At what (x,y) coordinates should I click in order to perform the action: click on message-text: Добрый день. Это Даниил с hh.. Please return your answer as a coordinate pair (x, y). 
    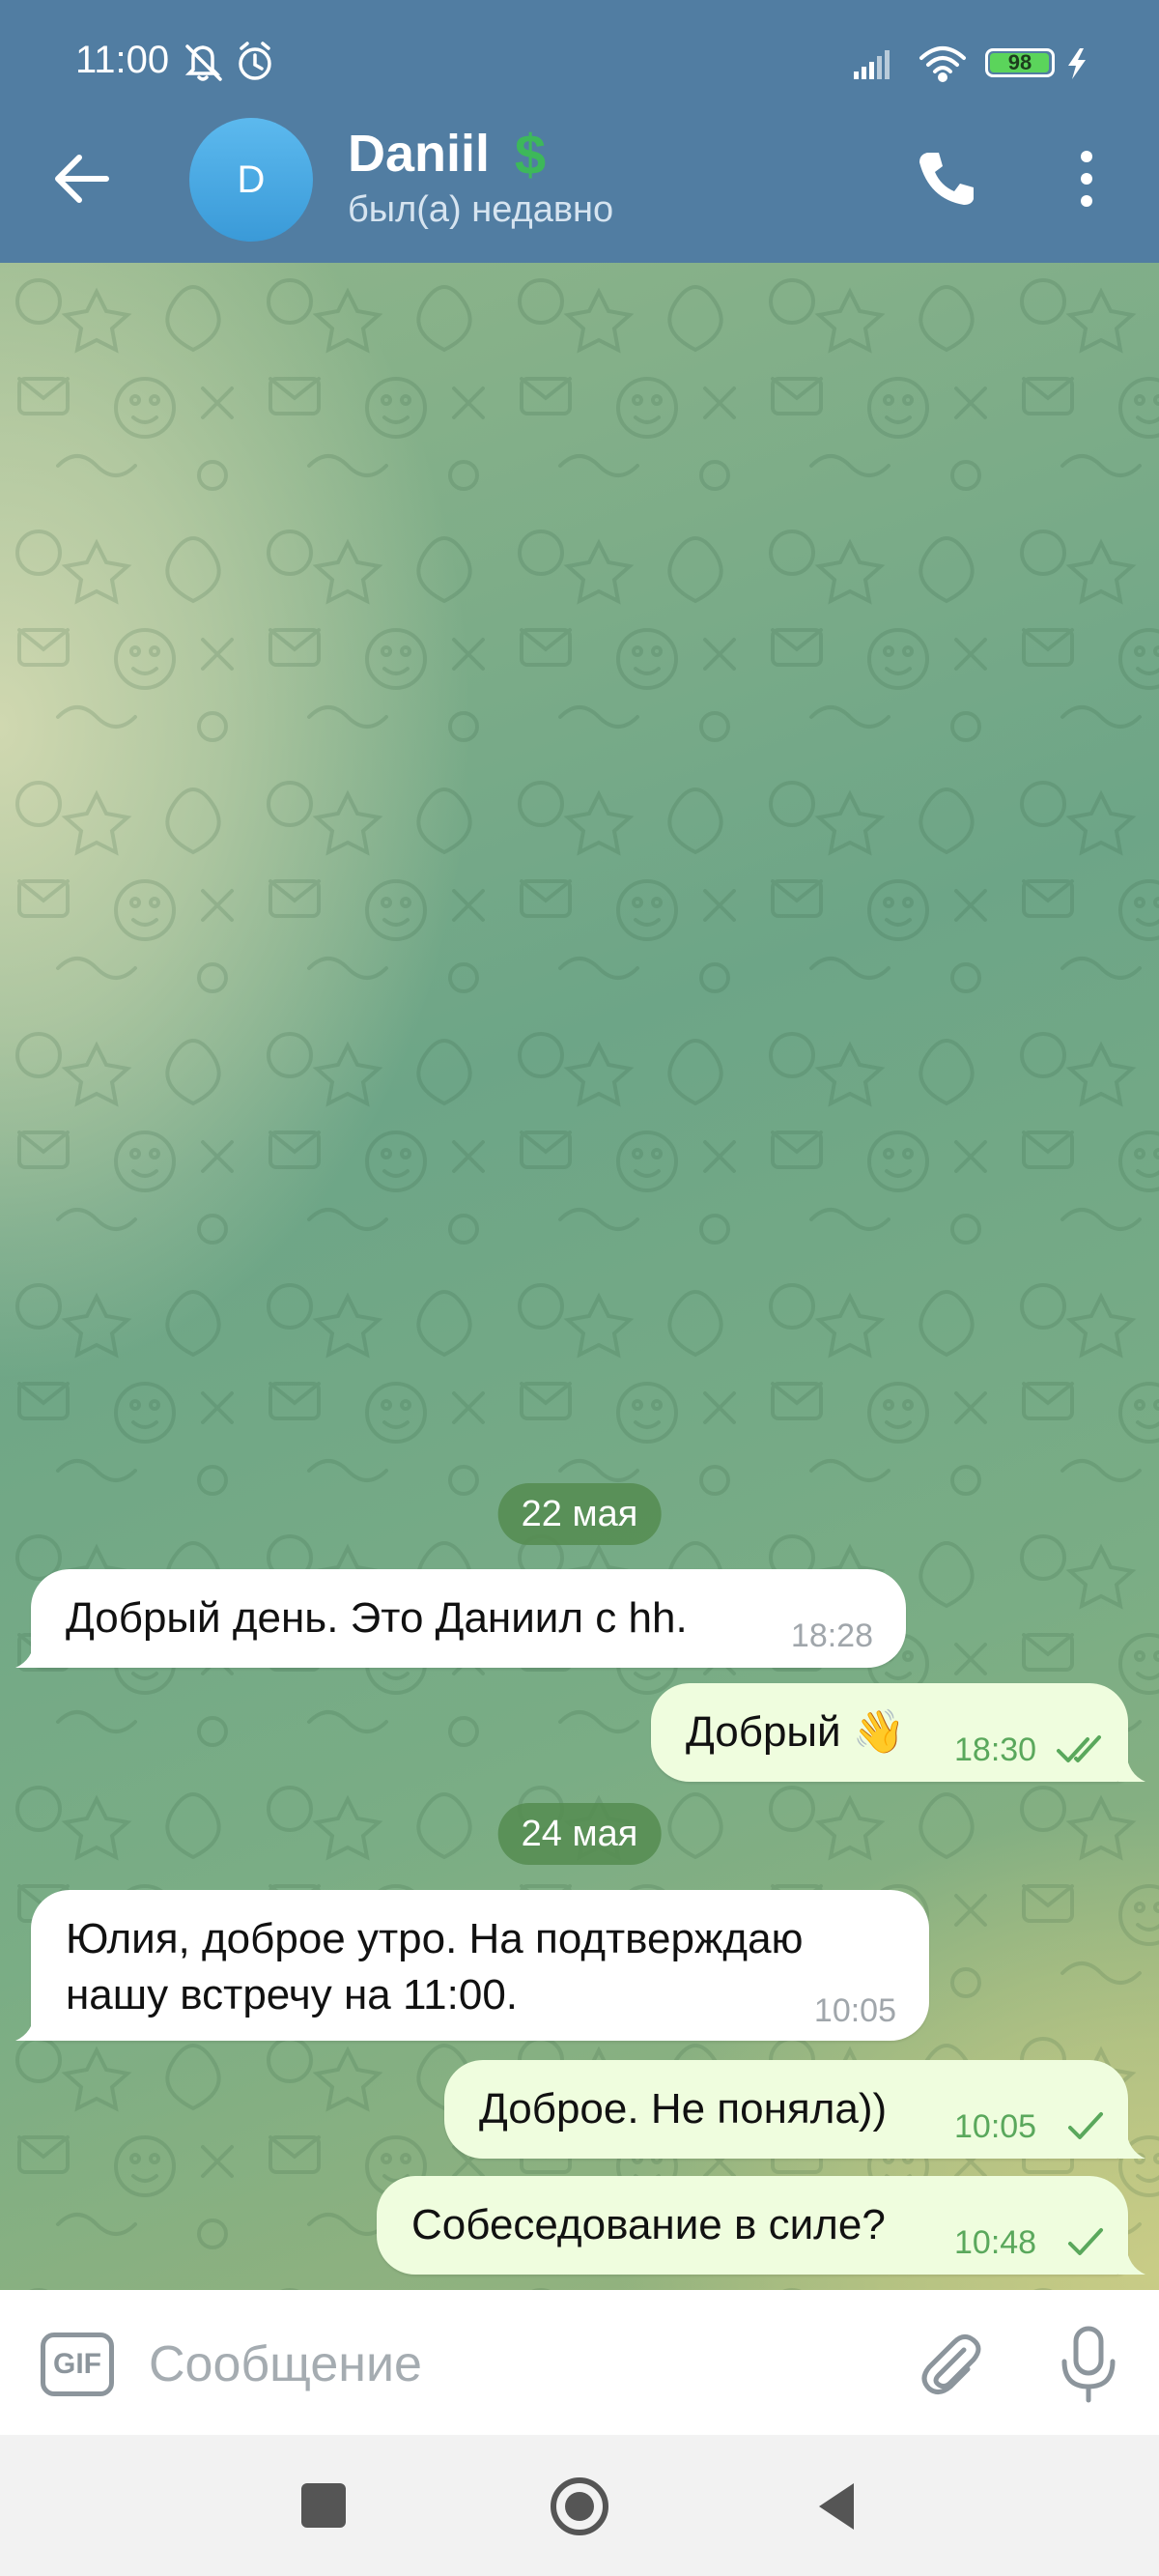
    Looking at the image, I should click on (377, 1618).